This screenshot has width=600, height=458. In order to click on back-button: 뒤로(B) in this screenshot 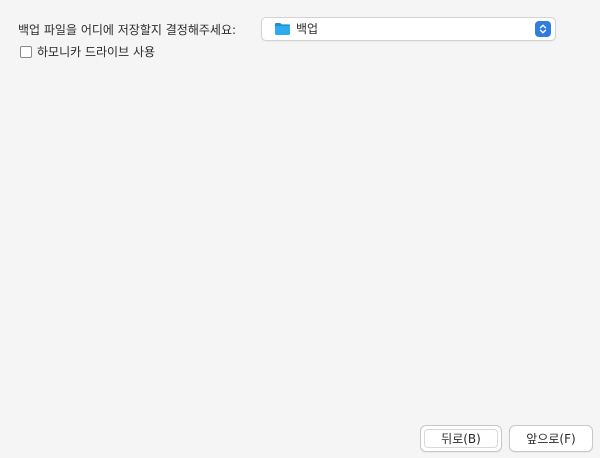, I will do `click(461, 438)`.